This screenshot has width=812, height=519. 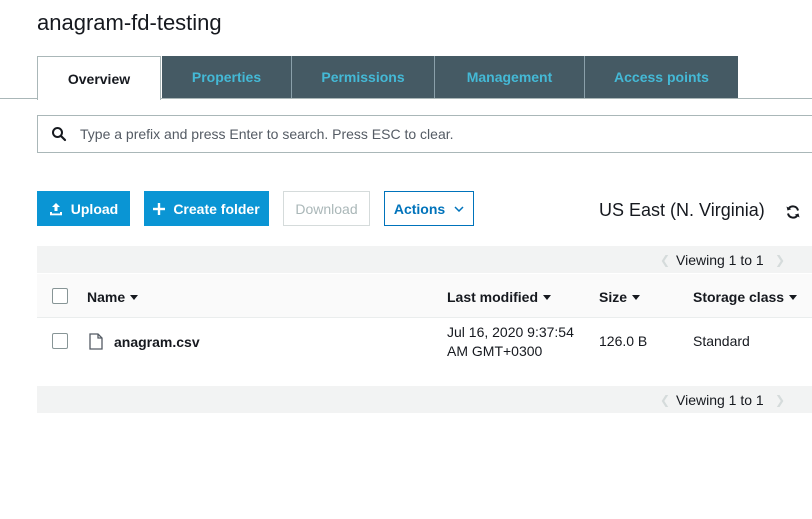 I want to click on column-header-size: Size, so click(x=620, y=297).